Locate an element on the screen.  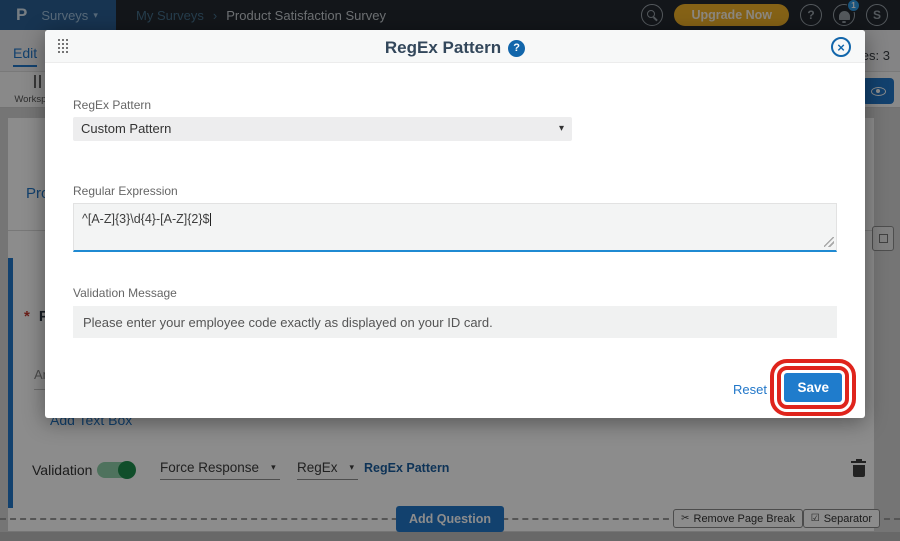
pattern-selected-value: Custom Pattern is located at coordinates (126, 128).